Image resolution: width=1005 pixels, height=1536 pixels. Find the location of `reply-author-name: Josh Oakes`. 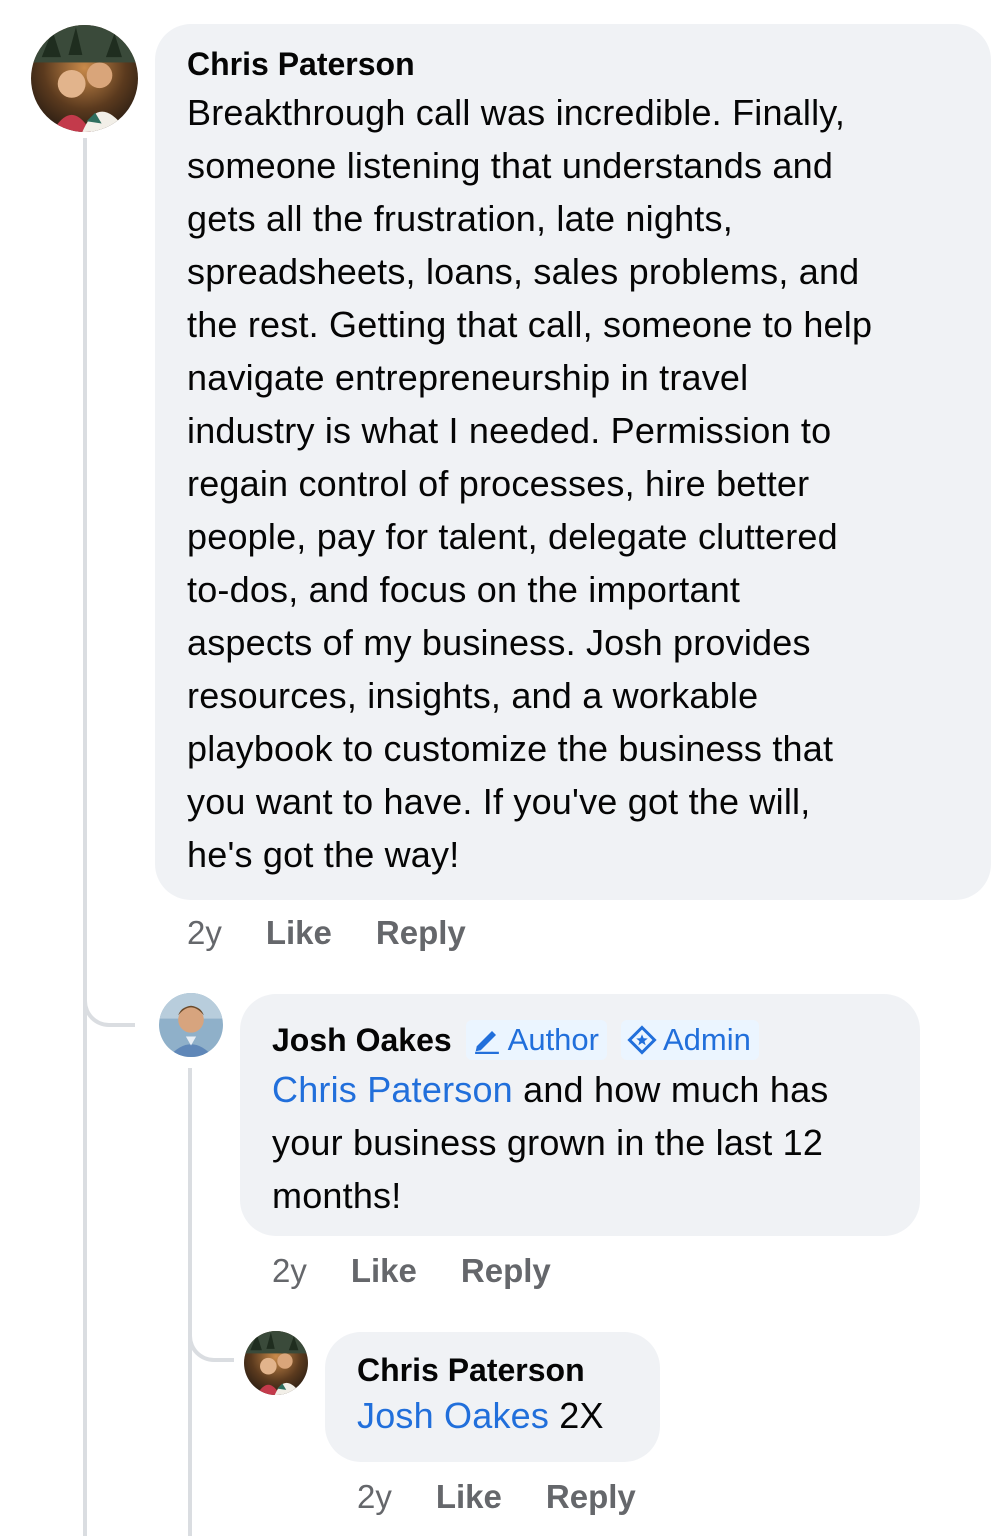

reply-author-name: Josh Oakes is located at coordinates (362, 1040).